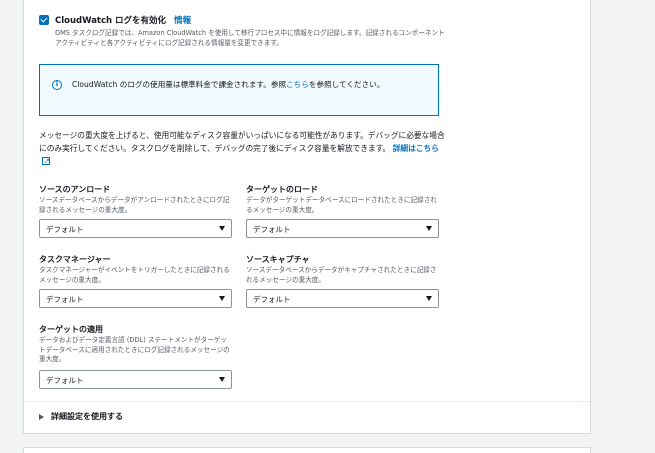  Describe the element at coordinates (341, 205) in the screenshot. I see `target-load-description: データがターゲットデータベースにロードされたときに記録されるメッセージの重大度。` at that location.